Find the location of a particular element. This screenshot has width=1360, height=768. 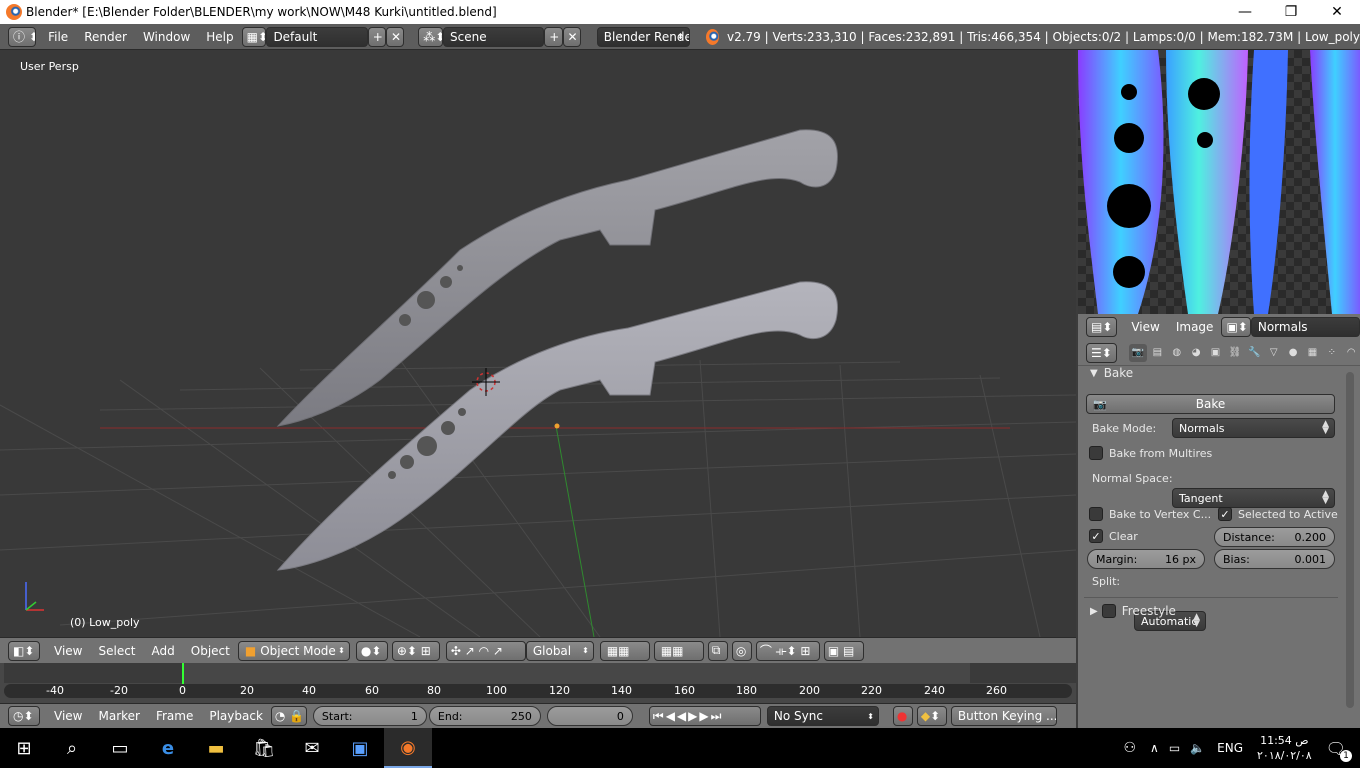

shading-icon: ●⬍ is located at coordinates (371, 650).